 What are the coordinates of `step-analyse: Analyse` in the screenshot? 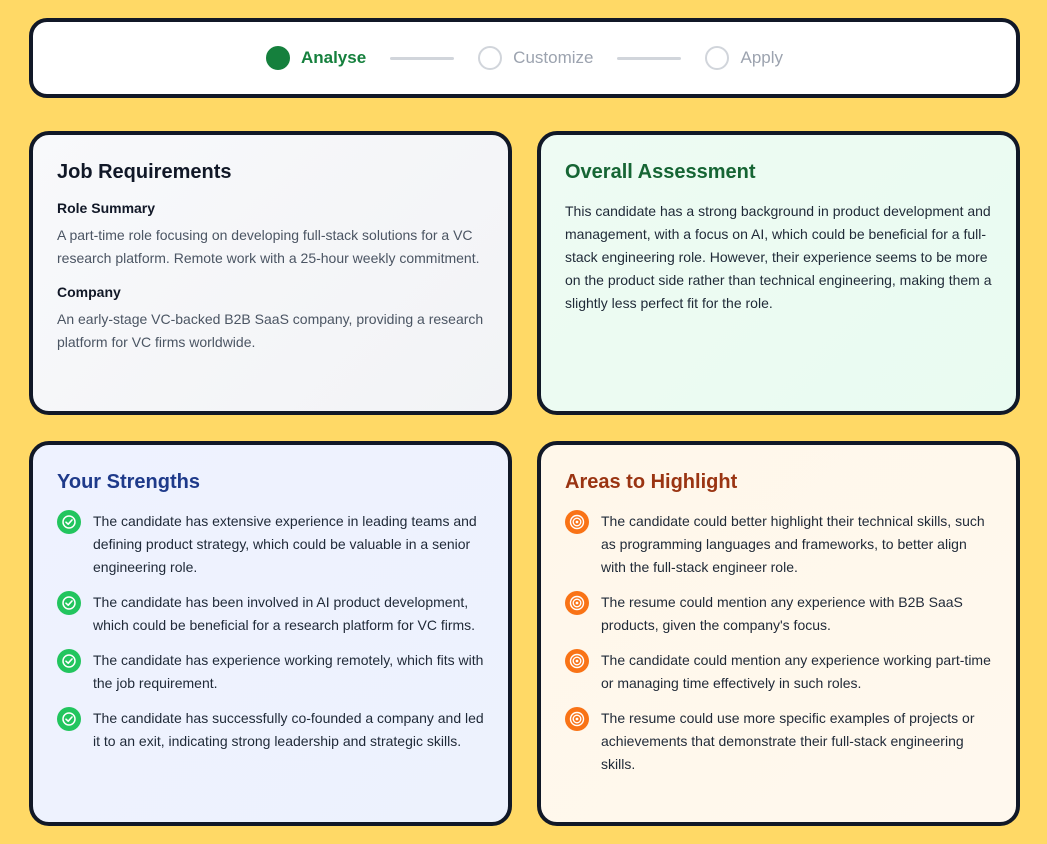 It's located at (316, 58).